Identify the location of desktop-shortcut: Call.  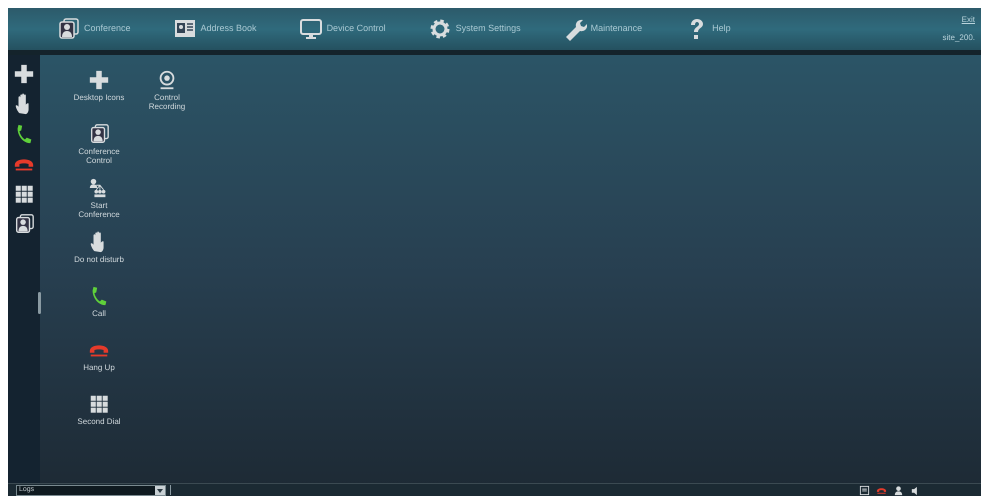
(99, 310).